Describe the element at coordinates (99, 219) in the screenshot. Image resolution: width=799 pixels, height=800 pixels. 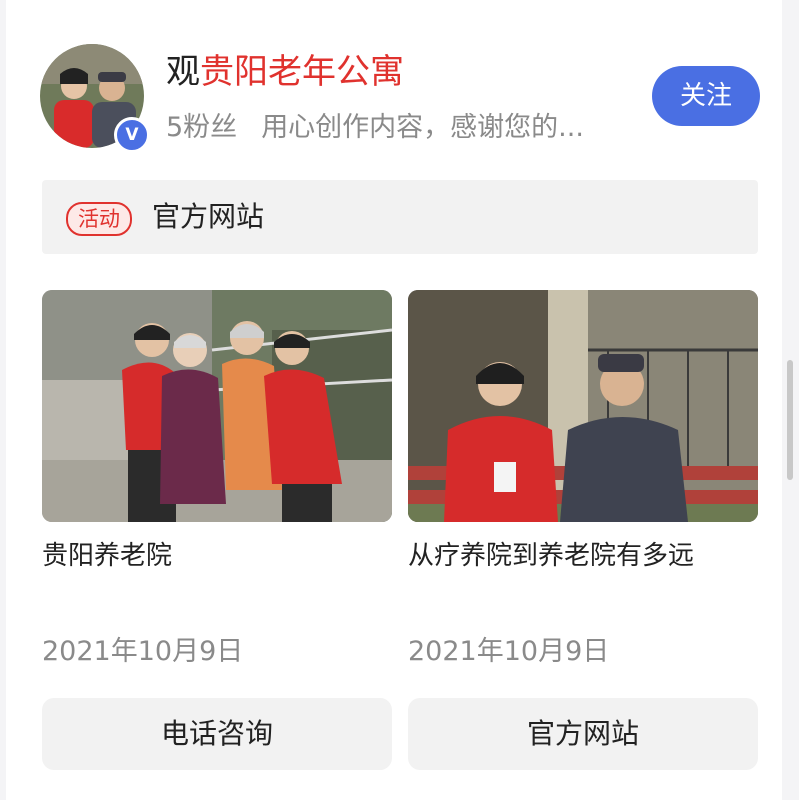
I see `activity-tag: 活动` at that location.